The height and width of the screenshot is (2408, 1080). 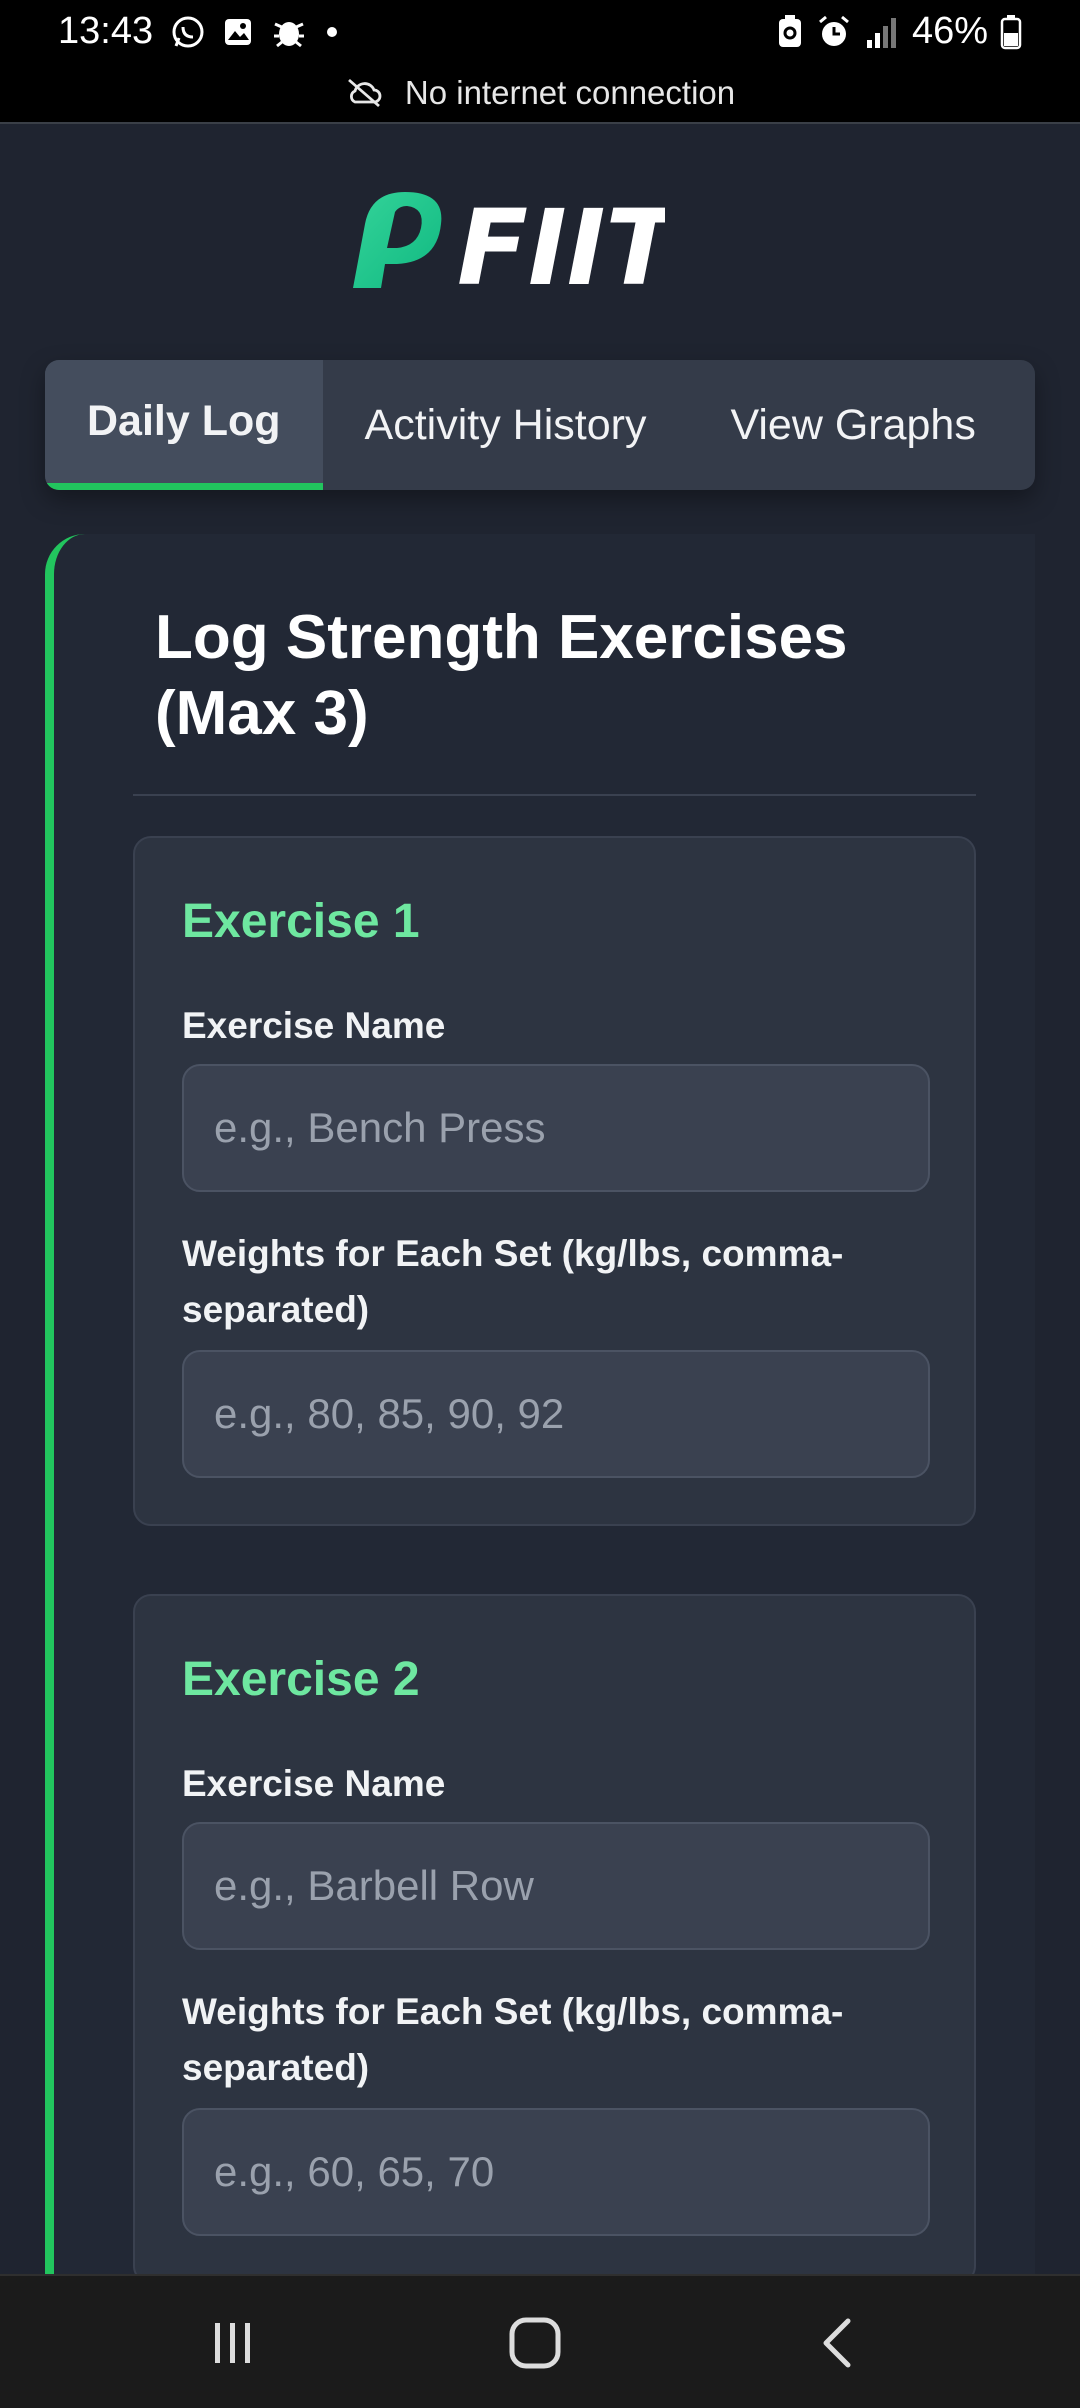 What do you see at coordinates (833, 30) in the screenshot?
I see `alarm-icon` at bounding box center [833, 30].